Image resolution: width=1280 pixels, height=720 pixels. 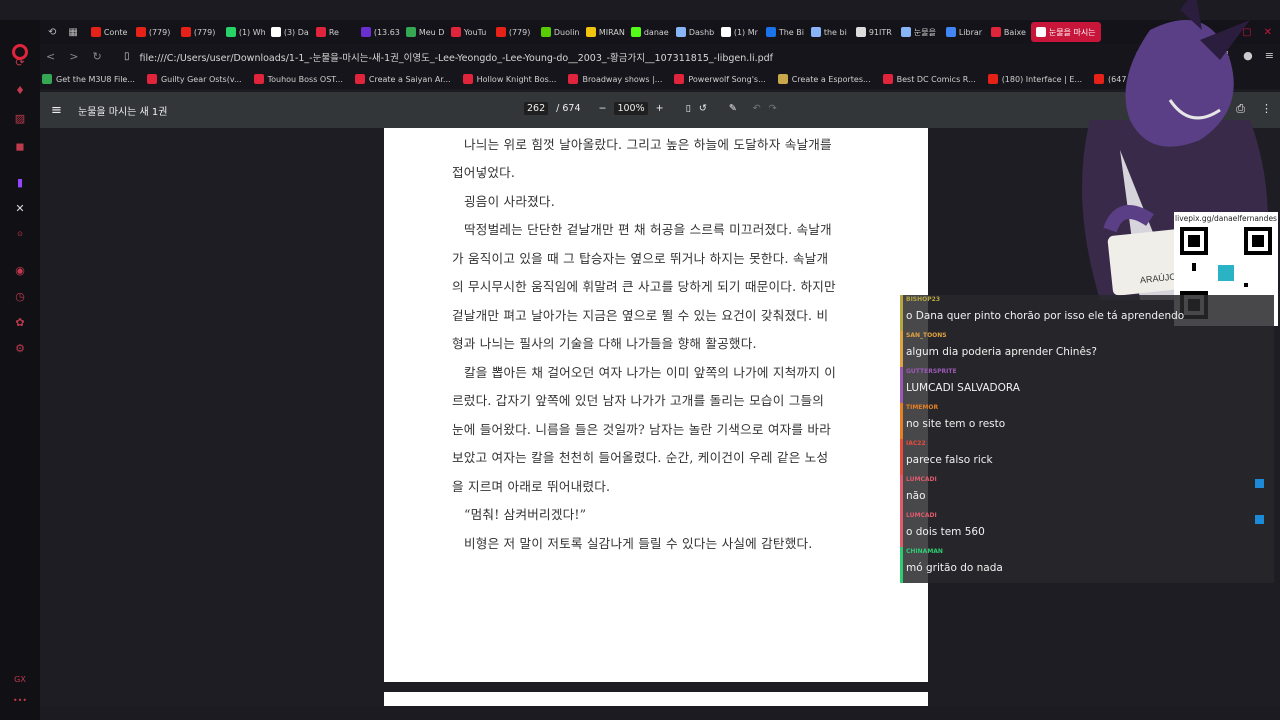 What do you see at coordinates (52, 32) in the screenshot?
I see `workspace-icon: ⟲` at bounding box center [52, 32].